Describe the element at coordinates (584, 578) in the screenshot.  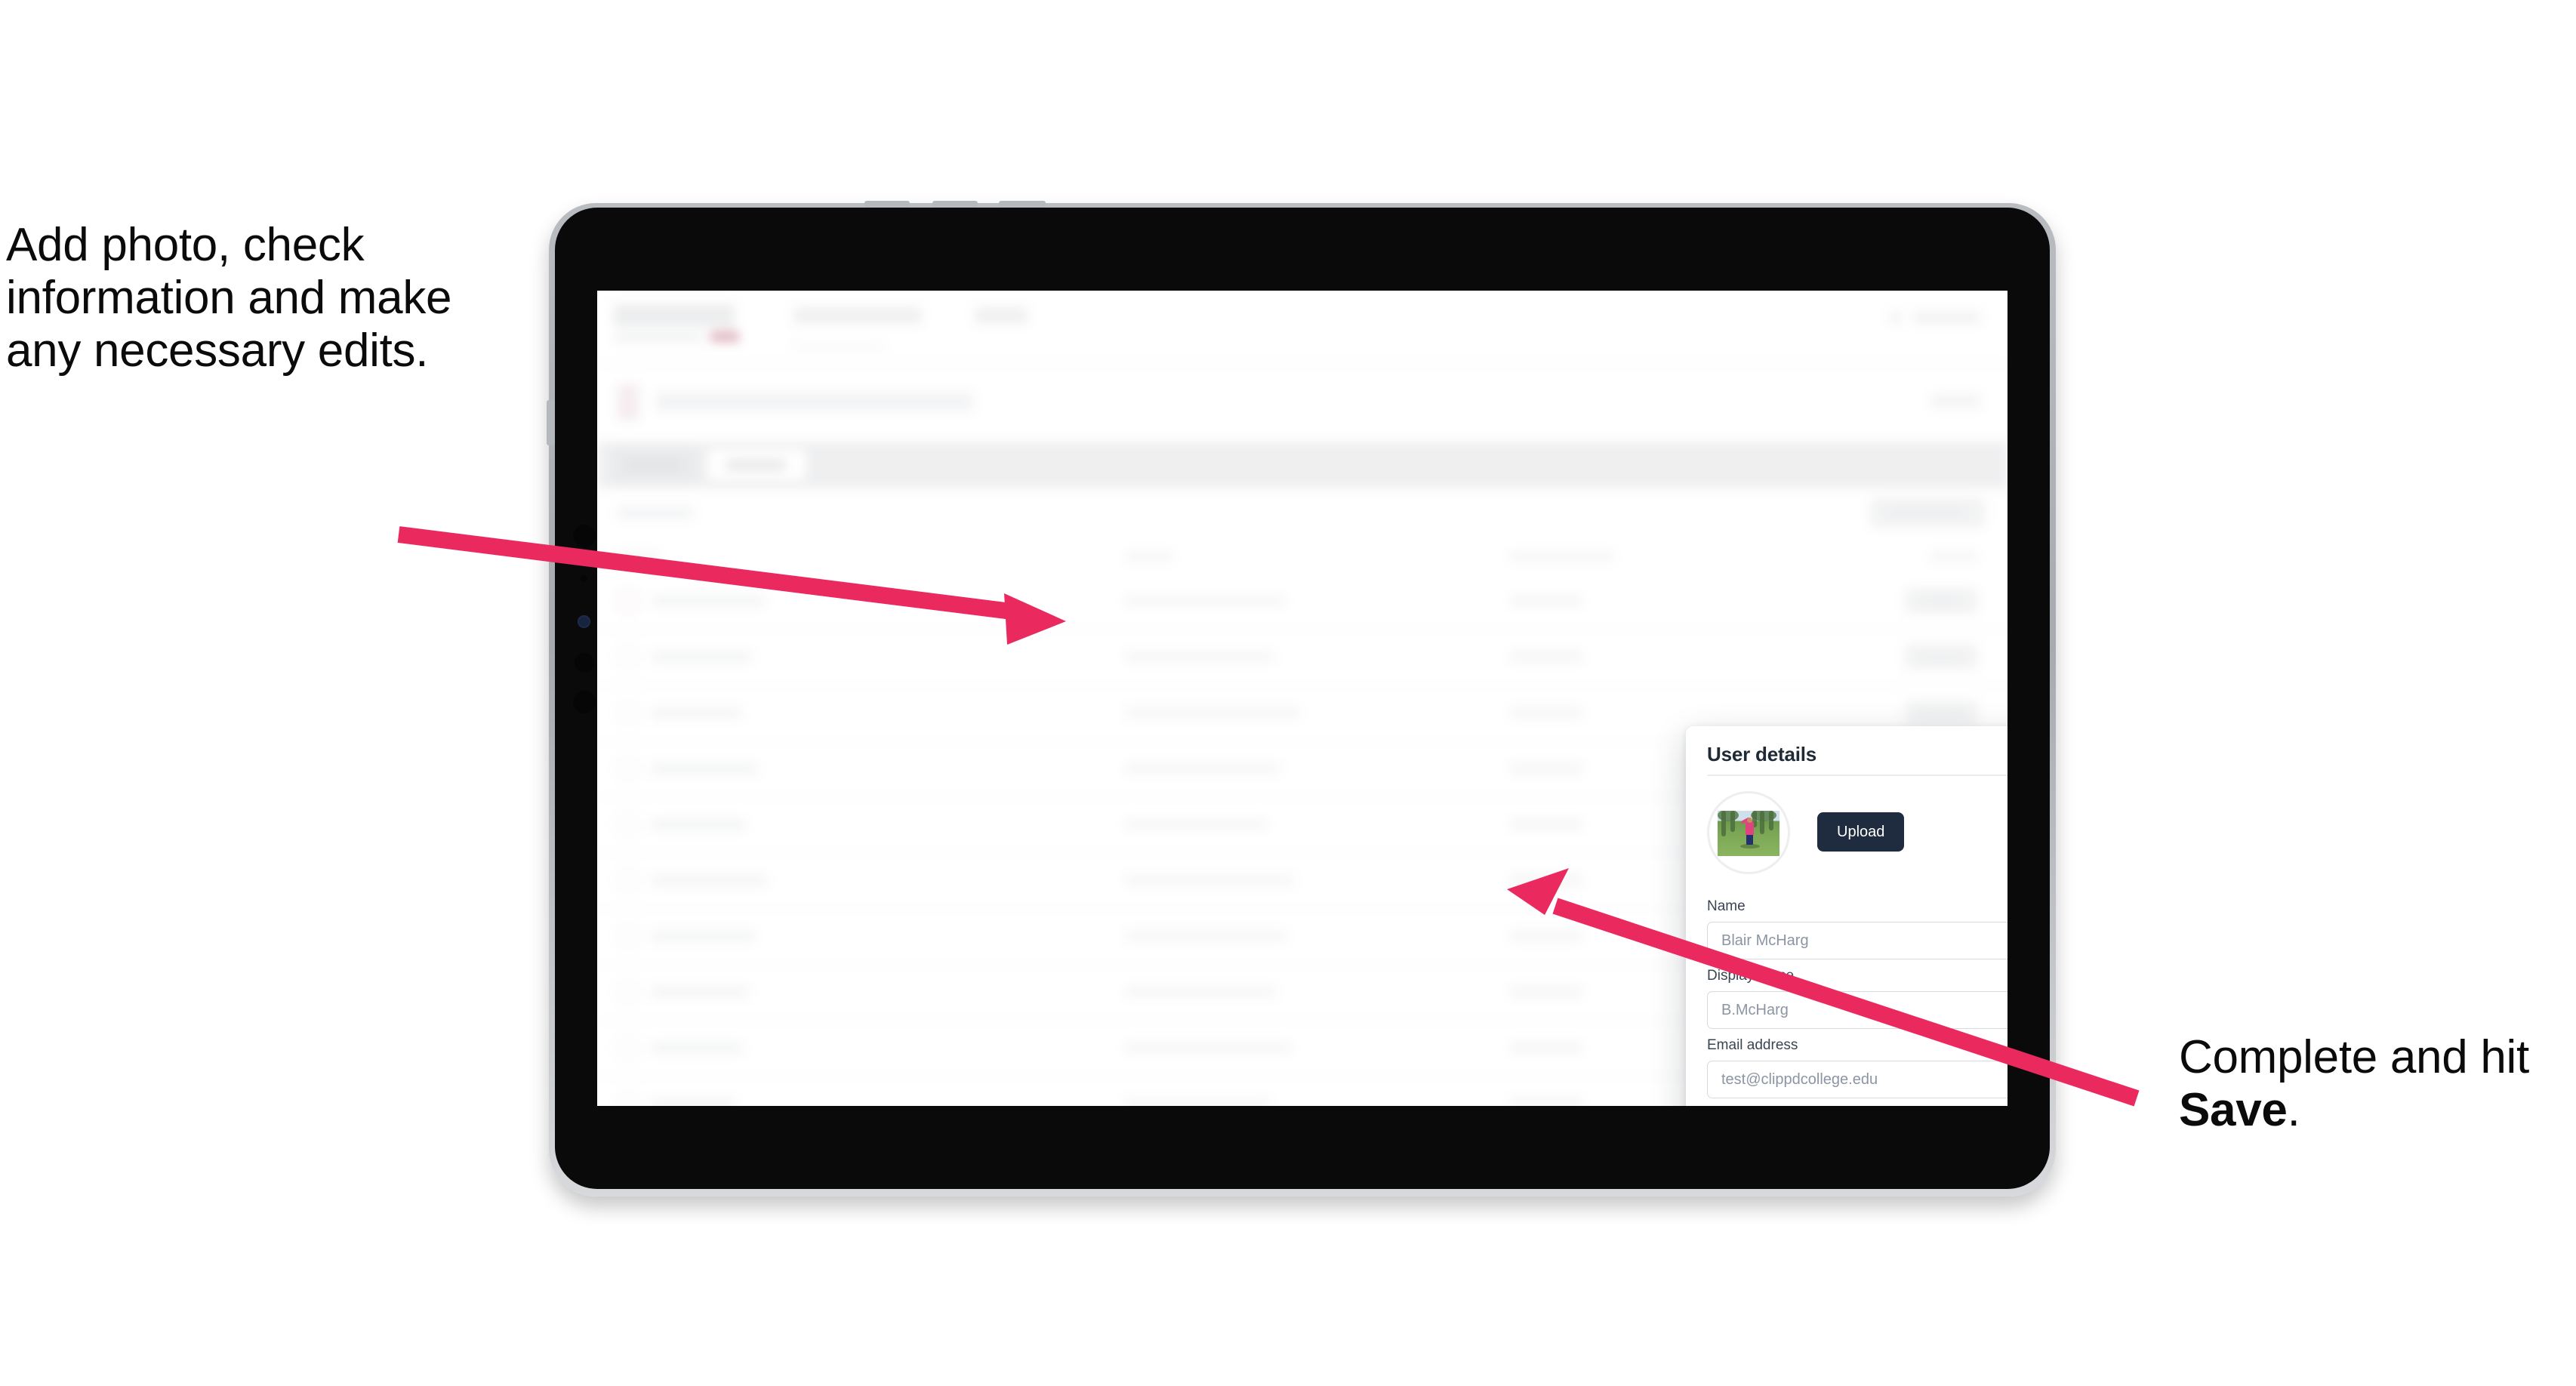
I see `tablet-sensor-dot` at that location.